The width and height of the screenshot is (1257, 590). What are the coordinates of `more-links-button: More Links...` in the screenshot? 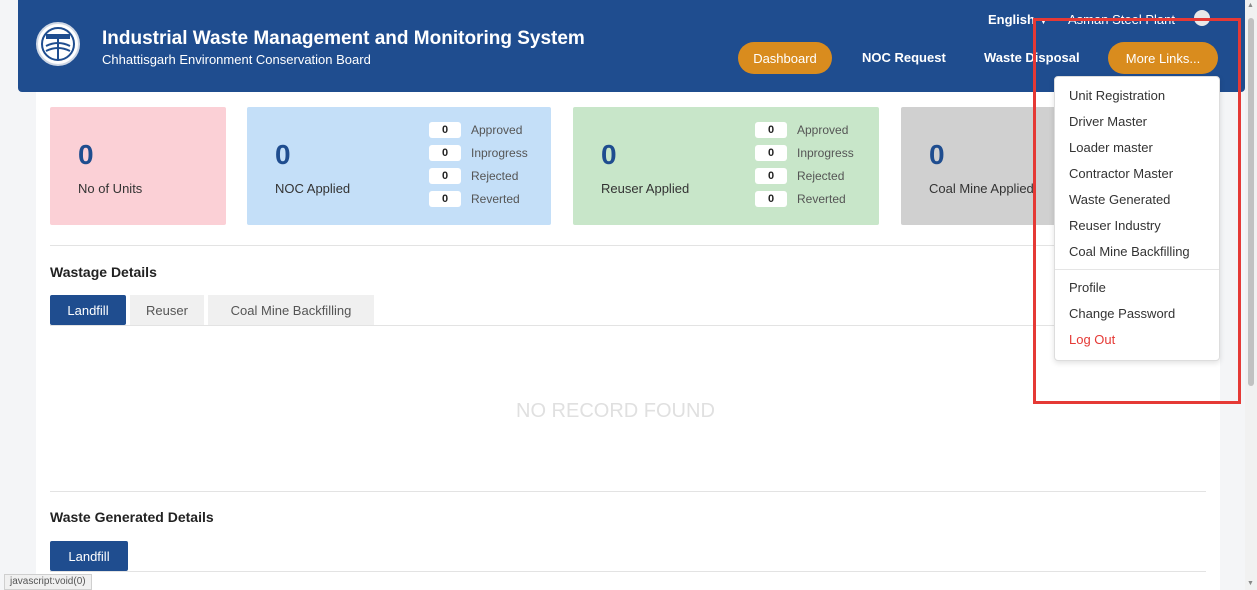 It's located at (1163, 58).